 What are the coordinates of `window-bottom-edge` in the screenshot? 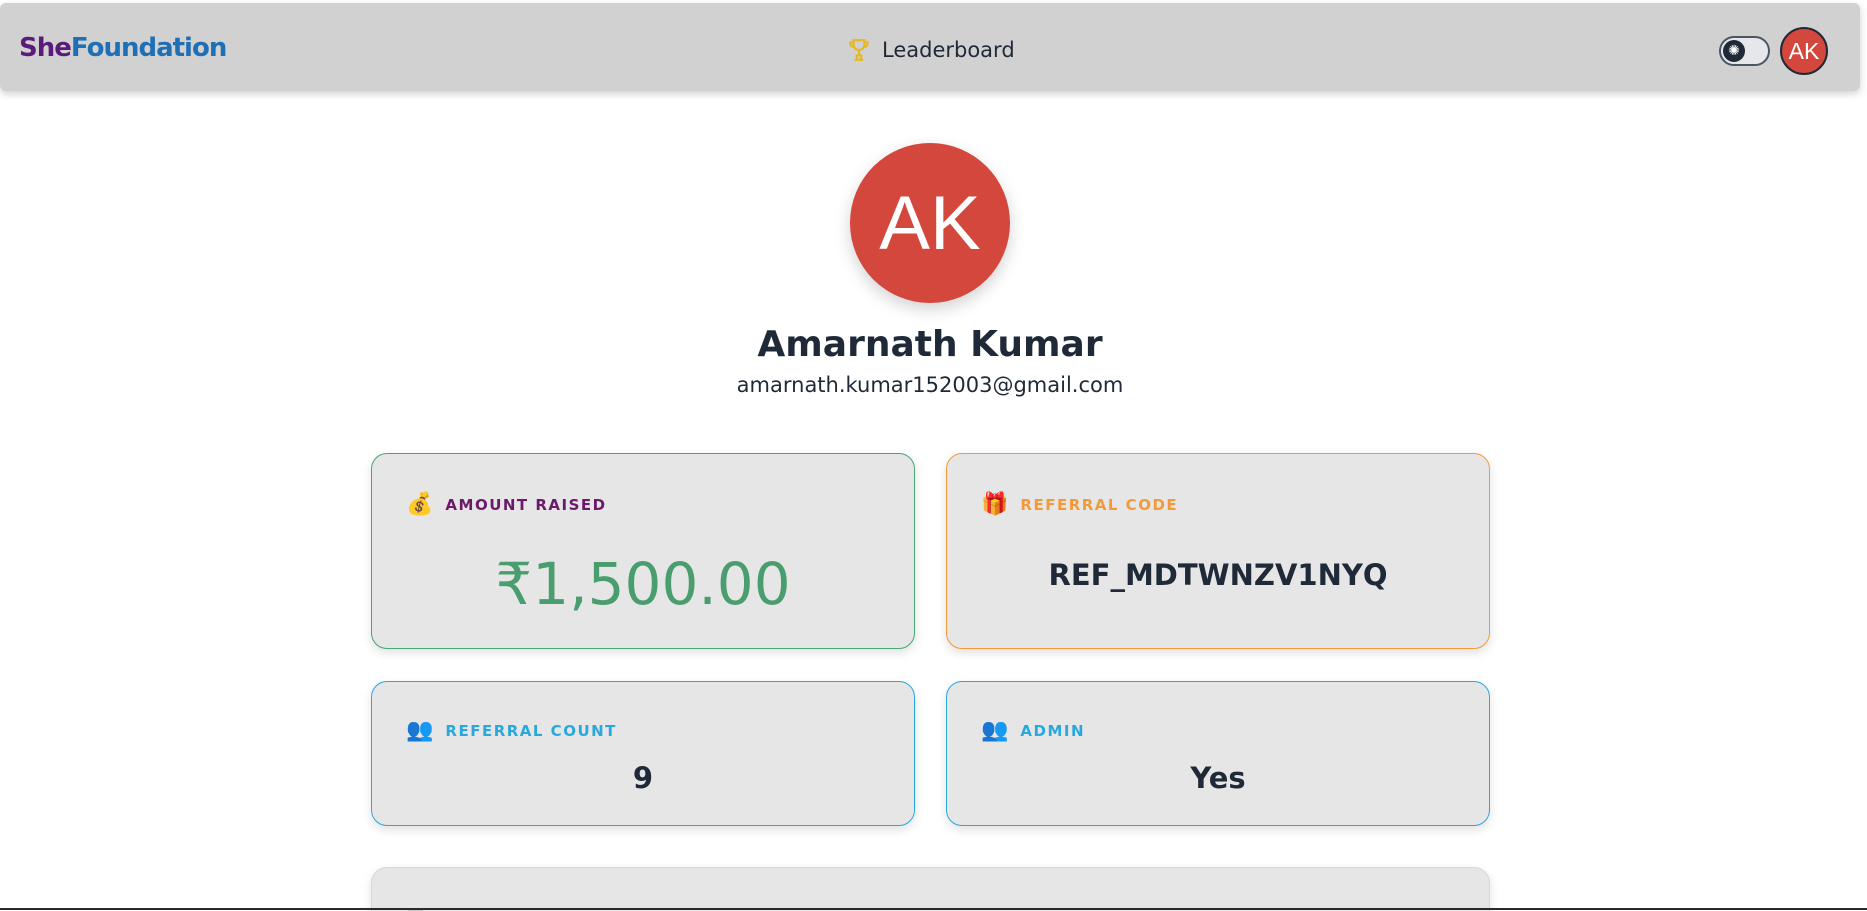 It's located at (933, 909).